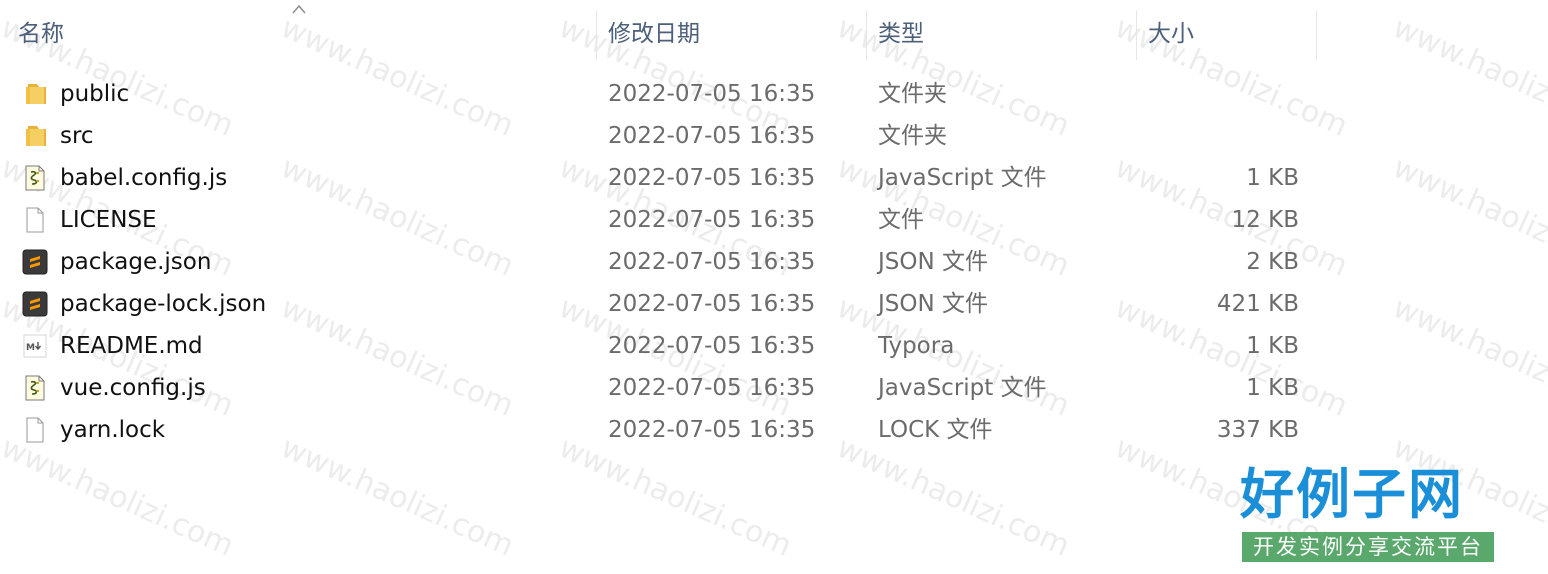 The width and height of the screenshot is (1548, 574). I want to click on brand-title: 好例子网, so click(1352, 494).